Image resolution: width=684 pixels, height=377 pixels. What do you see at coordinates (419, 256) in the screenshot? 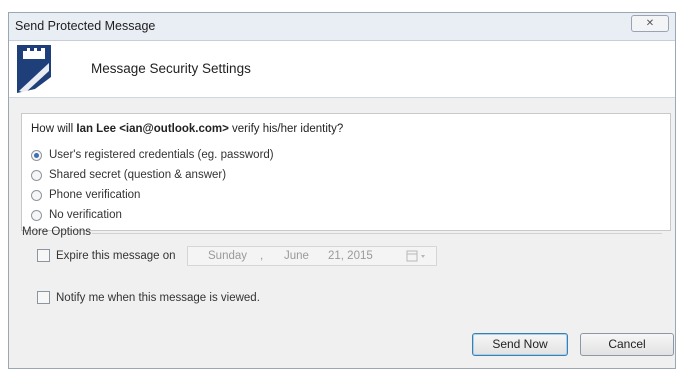
I see `calendar-dropdown-icon` at bounding box center [419, 256].